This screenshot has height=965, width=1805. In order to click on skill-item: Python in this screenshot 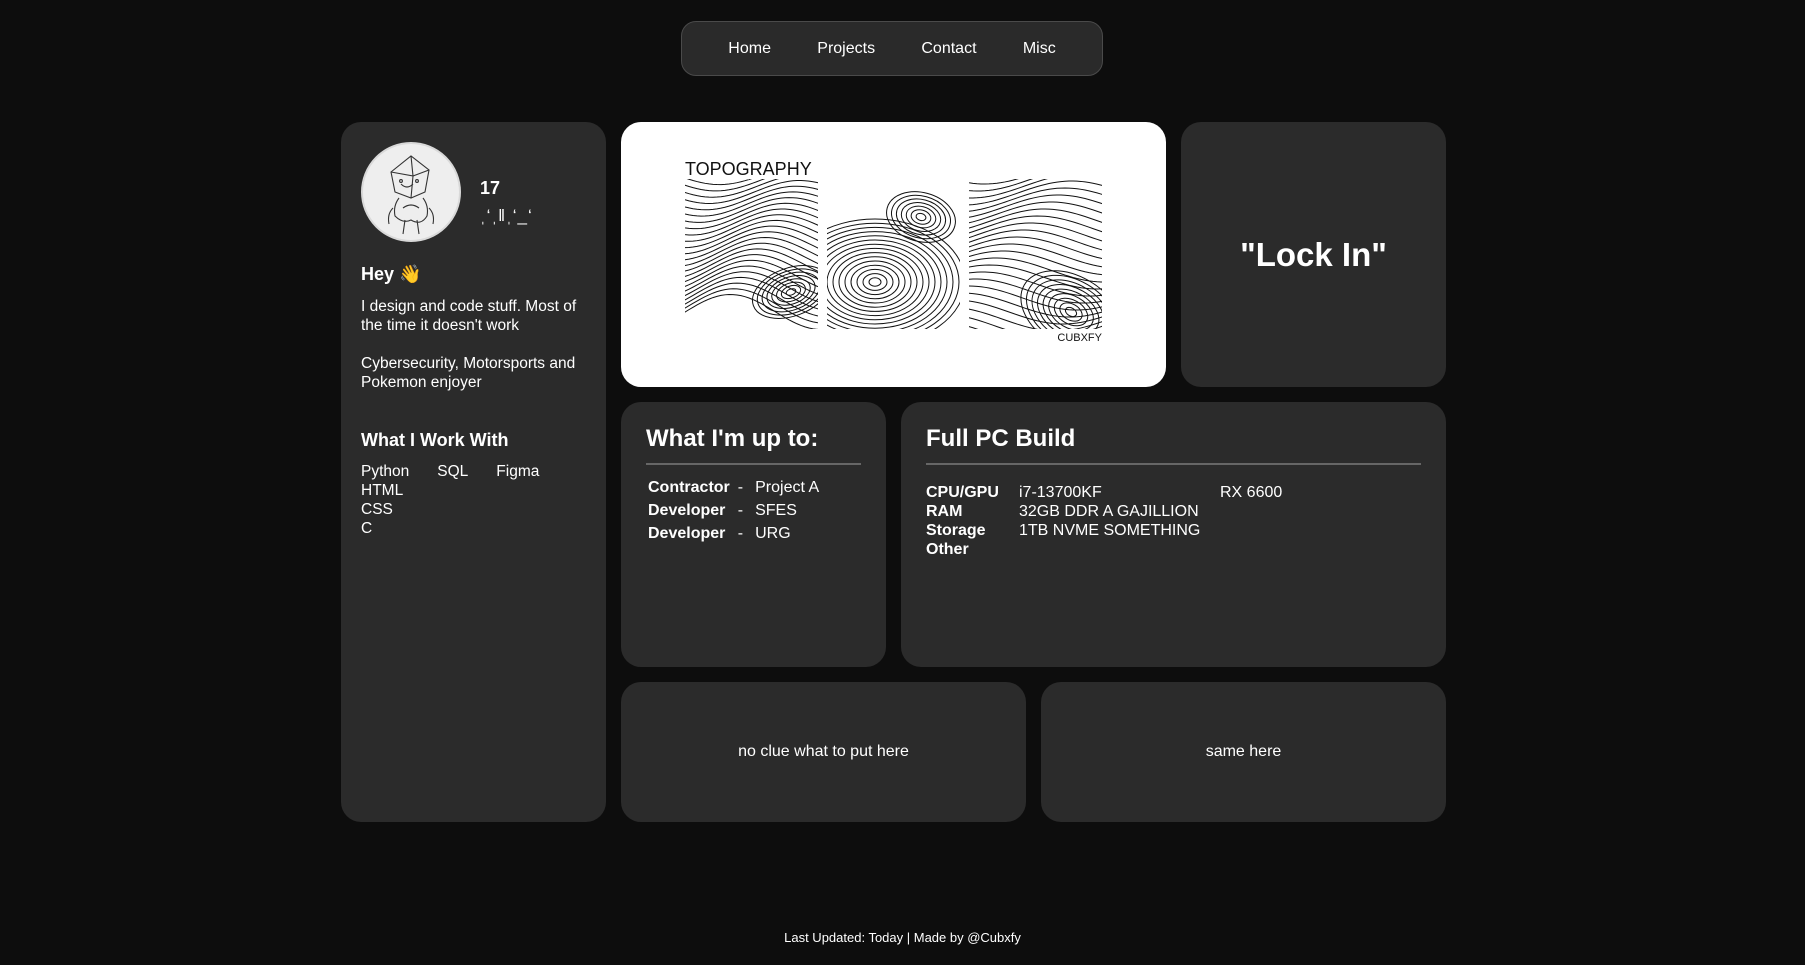, I will do `click(385, 471)`.